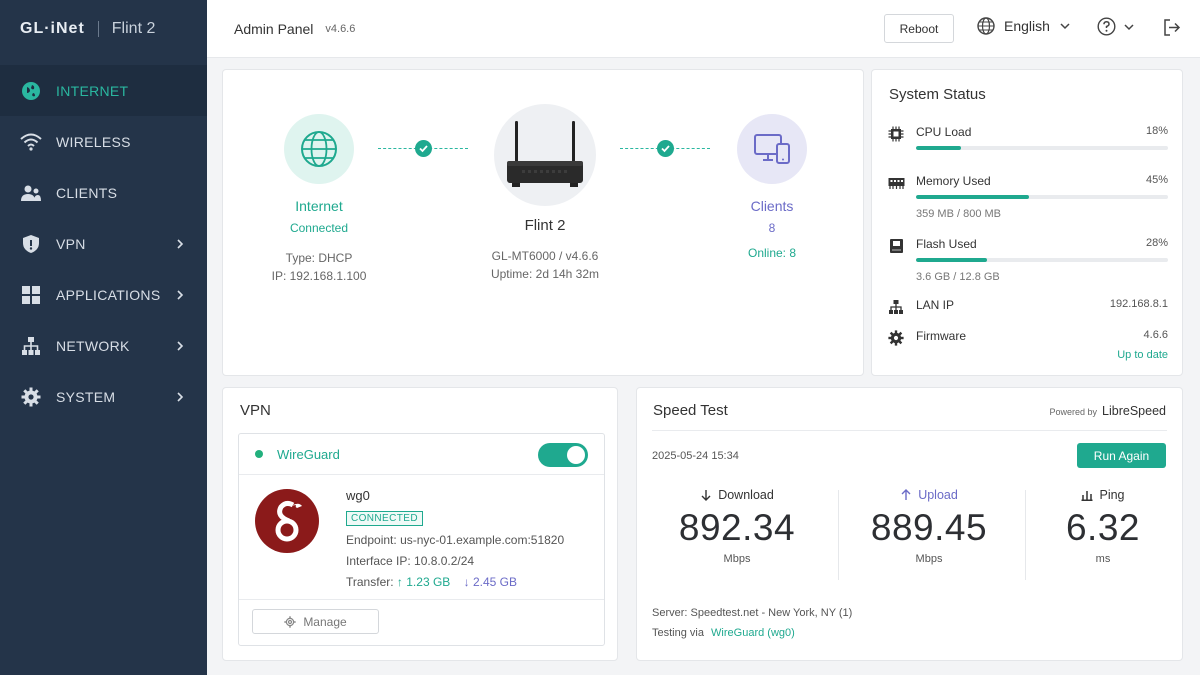 The width and height of the screenshot is (1200, 675). I want to click on sidebar-item-clients: CLIENTS, so click(103, 192).